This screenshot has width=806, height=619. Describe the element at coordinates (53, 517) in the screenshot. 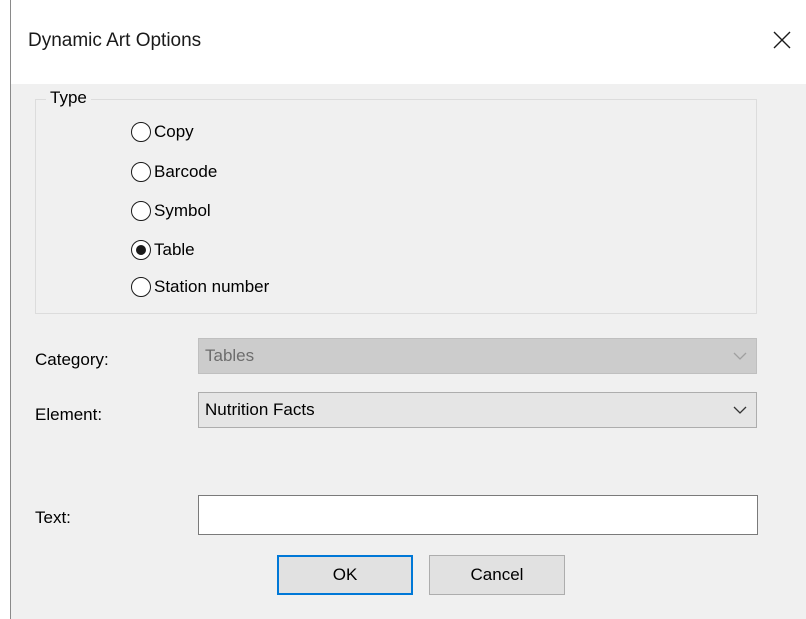

I see `text-label: Text:` at that location.